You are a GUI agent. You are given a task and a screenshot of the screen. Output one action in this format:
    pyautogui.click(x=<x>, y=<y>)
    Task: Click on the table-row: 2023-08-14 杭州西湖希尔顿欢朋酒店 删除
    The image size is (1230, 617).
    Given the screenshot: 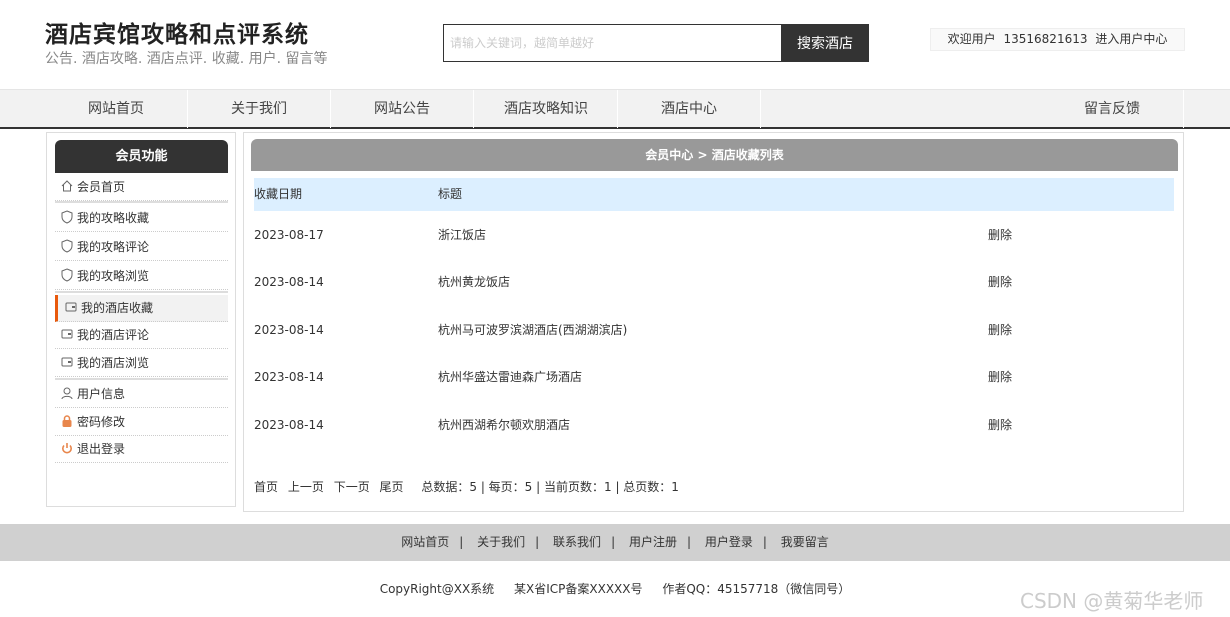 What is the action you would take?
    pyautogui.click(x=714, y=438)
    